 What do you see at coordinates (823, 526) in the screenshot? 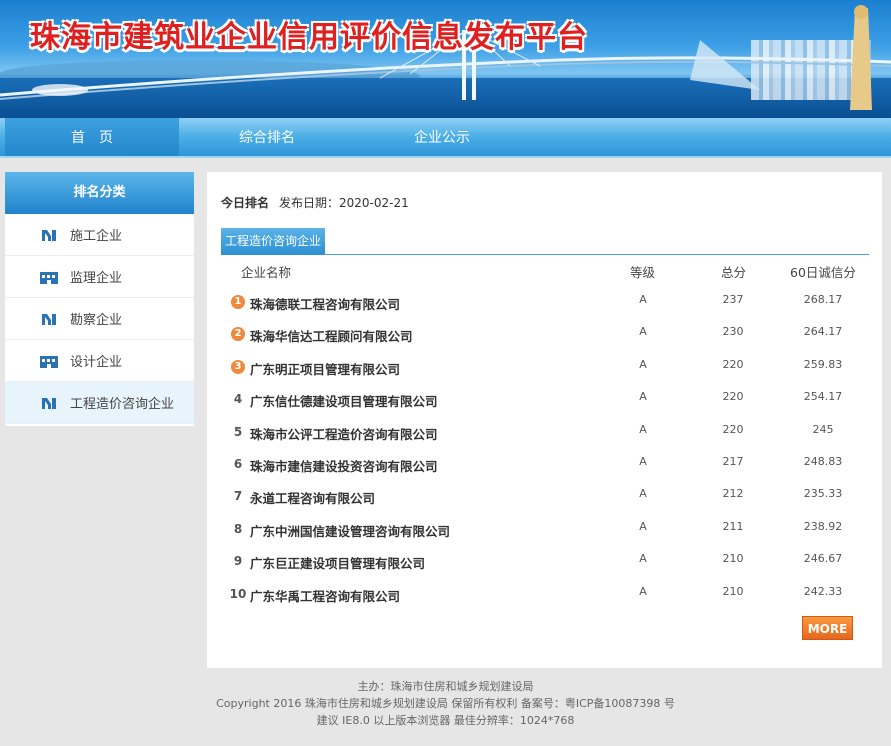
I see `score60-cell: 238.92` at bounding box center [823, 526].